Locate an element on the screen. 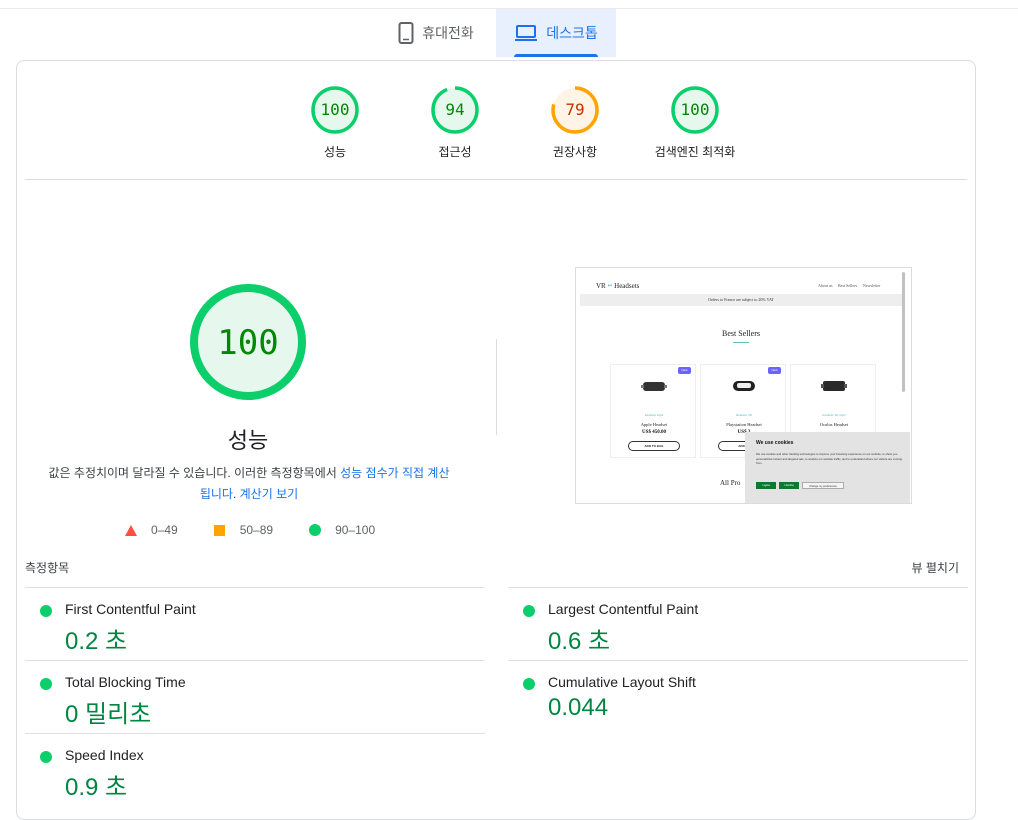 This screenshot has width=1018, height=820. divider is located at coordinates (496, 179).